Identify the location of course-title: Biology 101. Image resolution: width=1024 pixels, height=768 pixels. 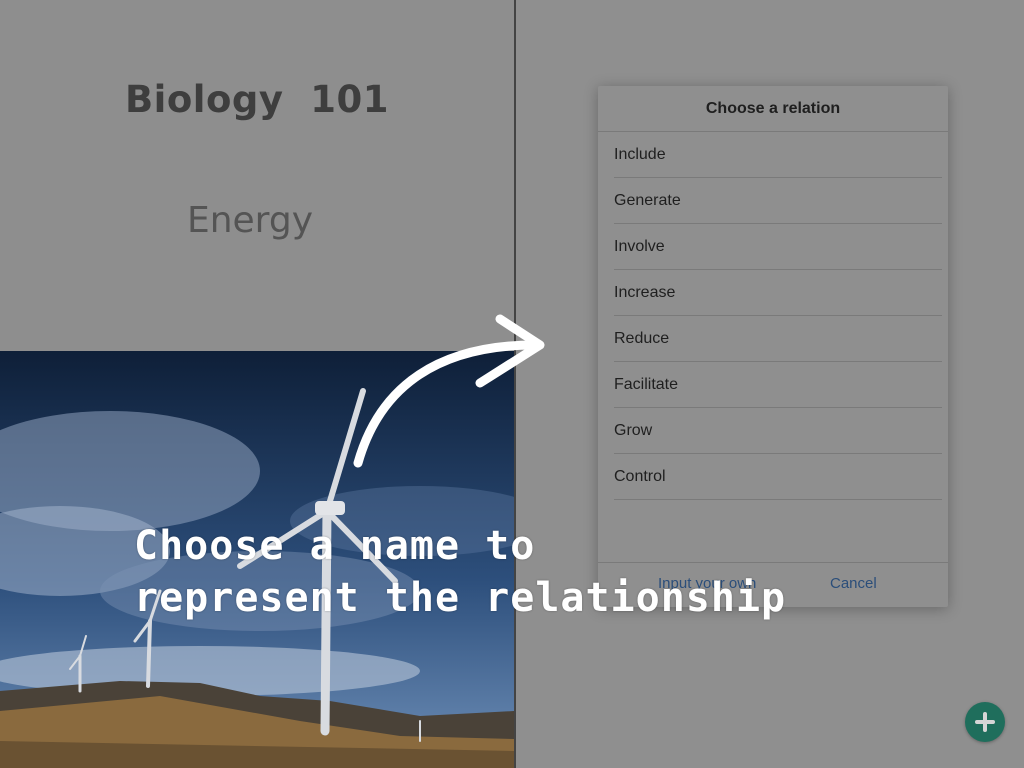
(256, 99).